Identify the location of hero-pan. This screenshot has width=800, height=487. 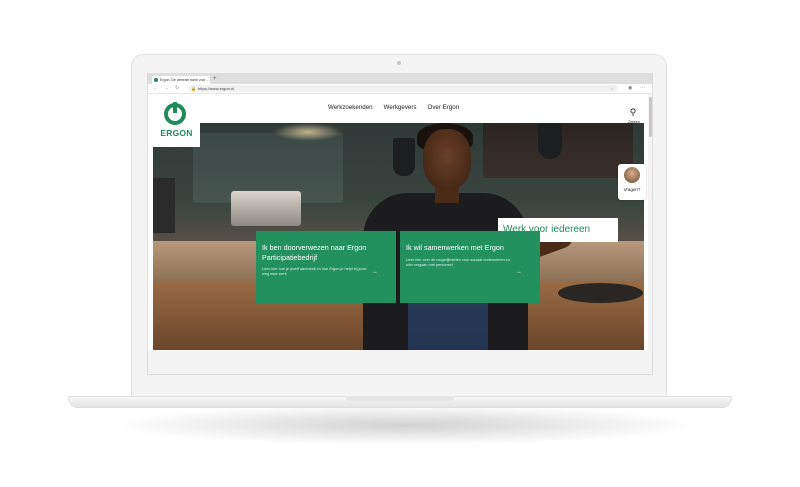
(600, 293).